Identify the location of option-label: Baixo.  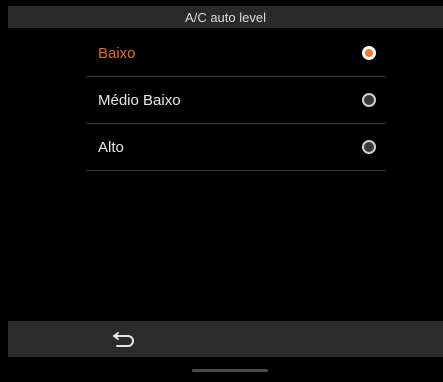
(117, 53).